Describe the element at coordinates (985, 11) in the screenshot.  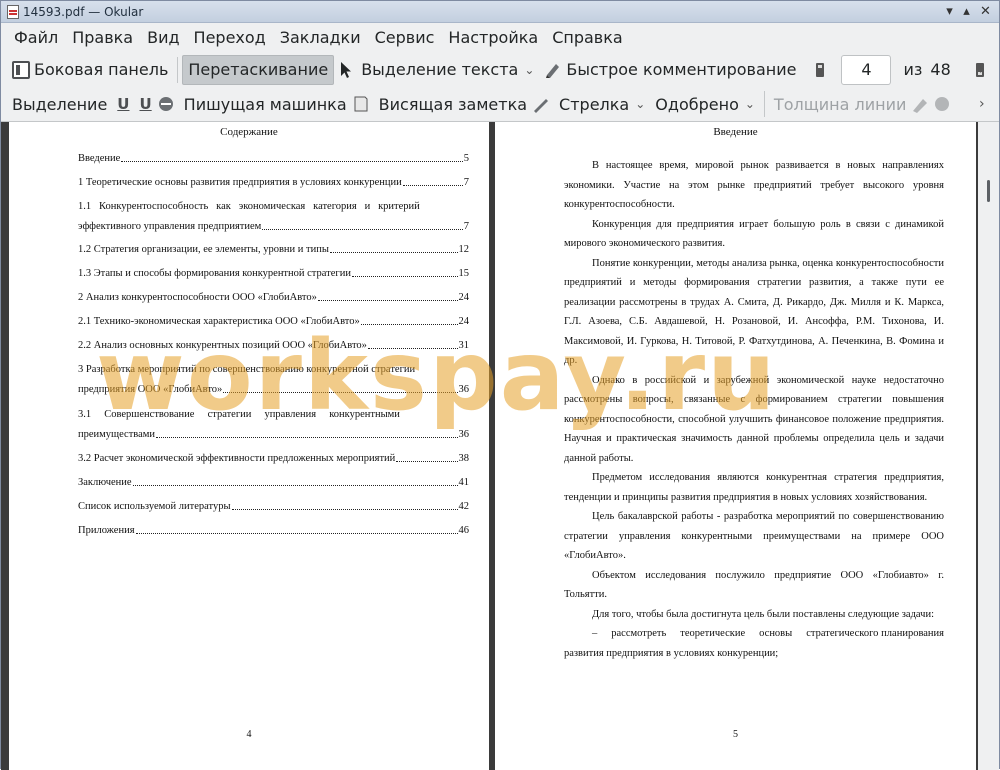
I see `close-icon: ✕` at that location.